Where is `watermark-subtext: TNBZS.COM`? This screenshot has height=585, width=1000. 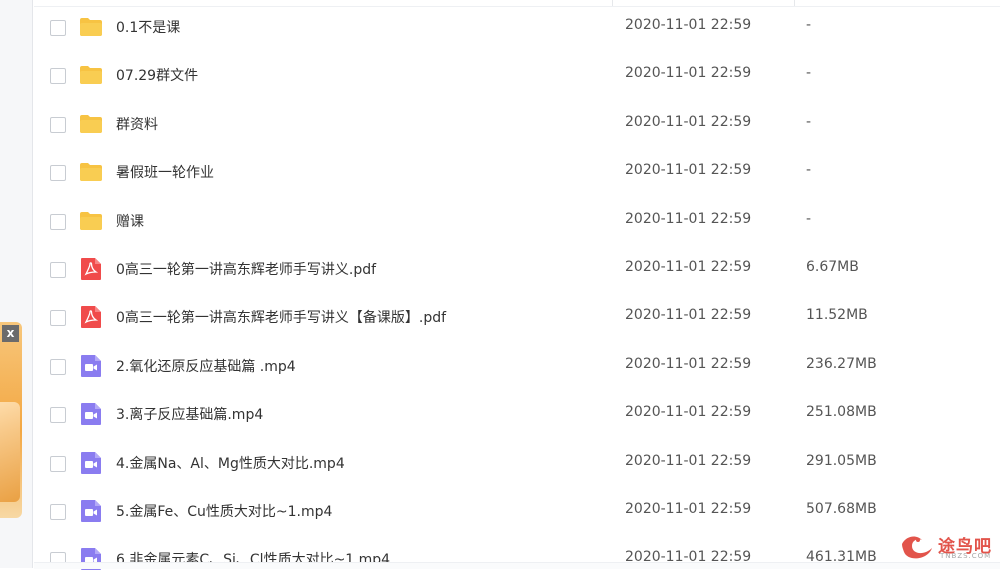
watermark-subtext: TNBZS.COM is located at coordinates (966, 556).